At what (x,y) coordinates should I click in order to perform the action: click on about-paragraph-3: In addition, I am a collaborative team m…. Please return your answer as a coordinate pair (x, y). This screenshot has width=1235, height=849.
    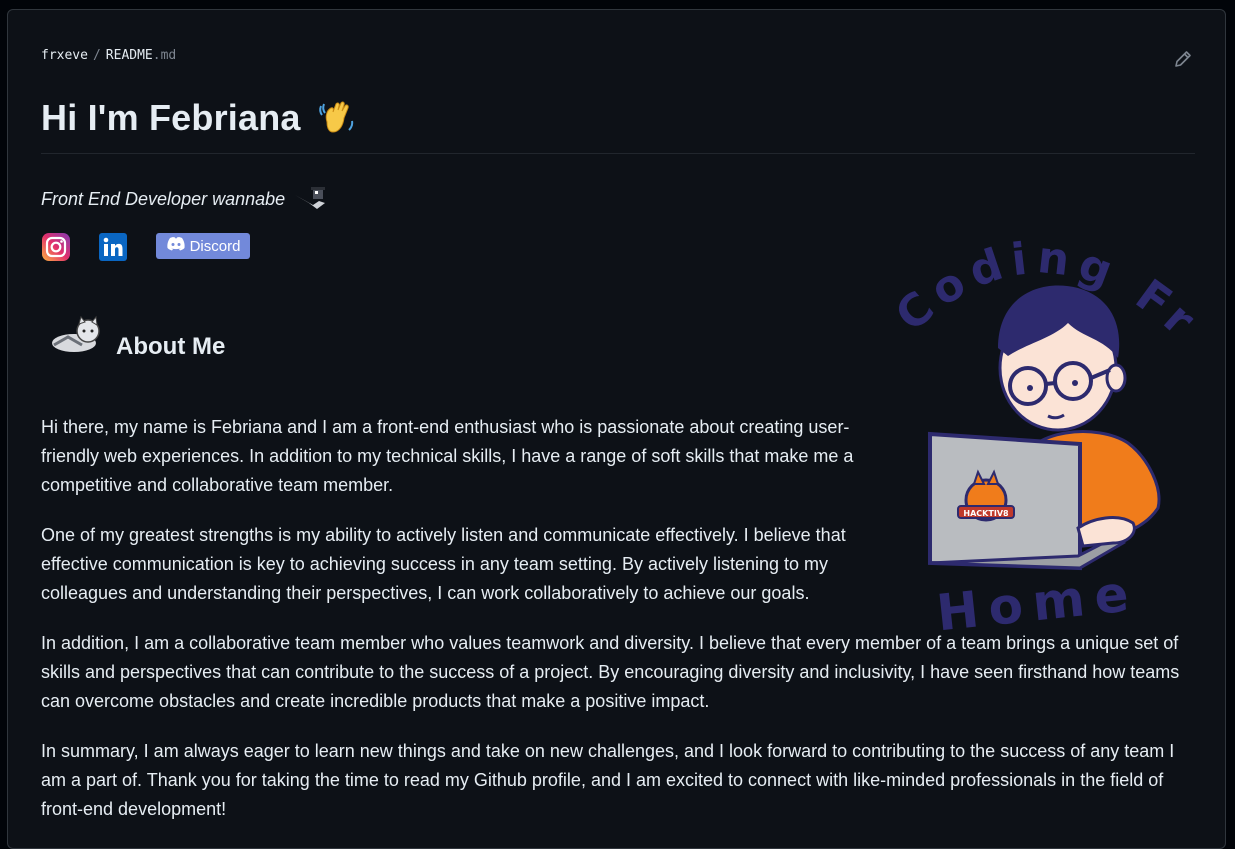
    Looking at the image, I should click on (610, 672).